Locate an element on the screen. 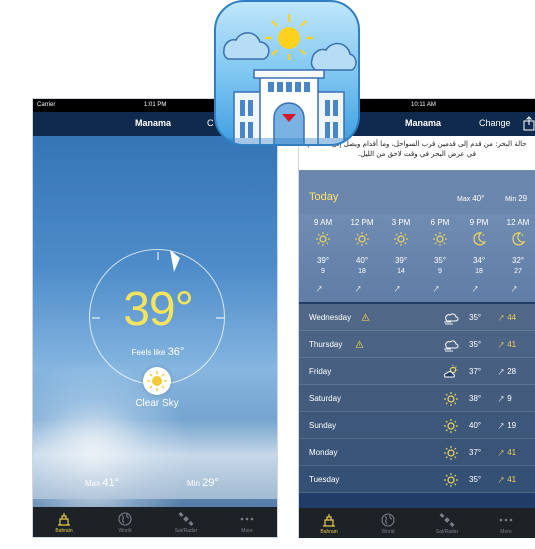  min-label: Min is located at coordinates (193, 483).